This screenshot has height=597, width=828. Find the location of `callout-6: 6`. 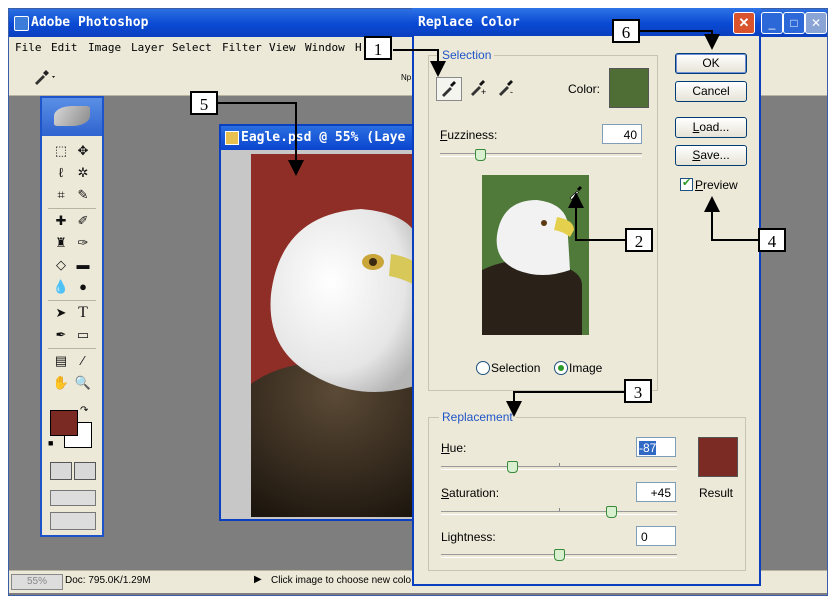

callout-6: 6 is located at coordinates (626, 31).